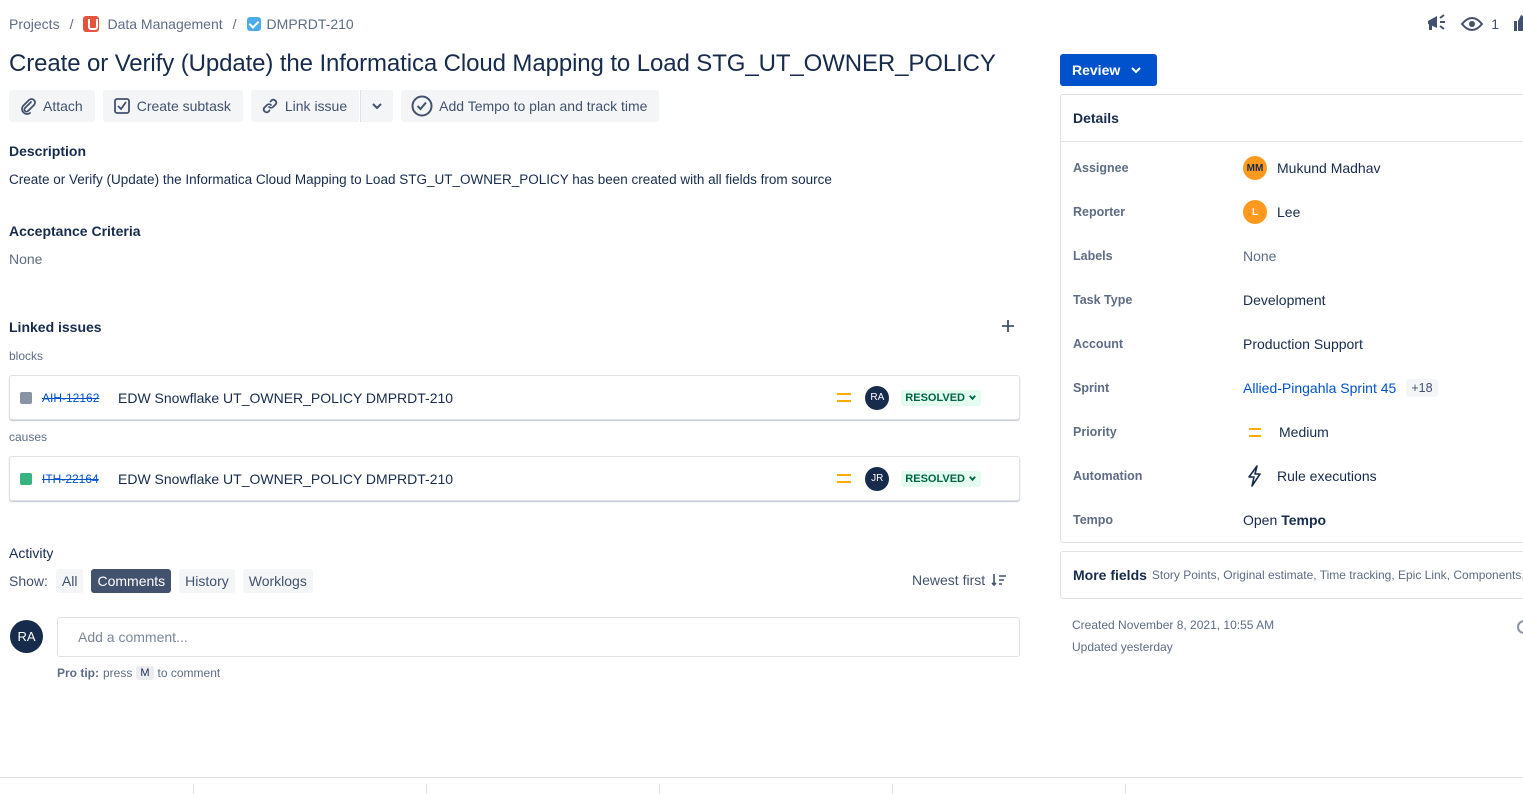 The width and height of the screenshot is (1523, 794). I want to click on assignee-value: Mukund Madhav, so click(1329, 168).